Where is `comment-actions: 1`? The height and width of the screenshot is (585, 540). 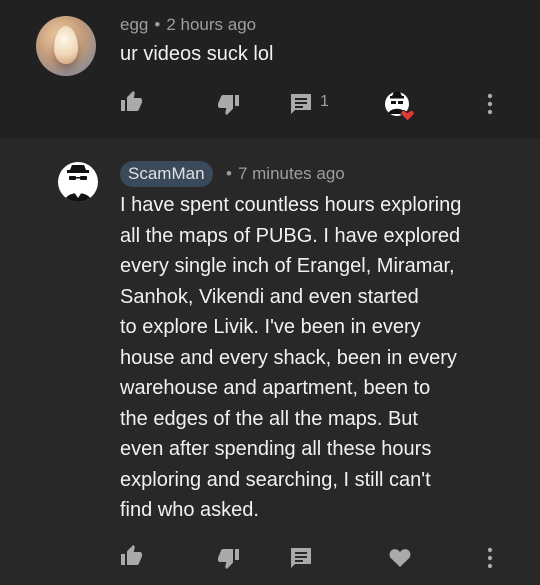 comment-actions: 1 is located at coordinates (270, 106).